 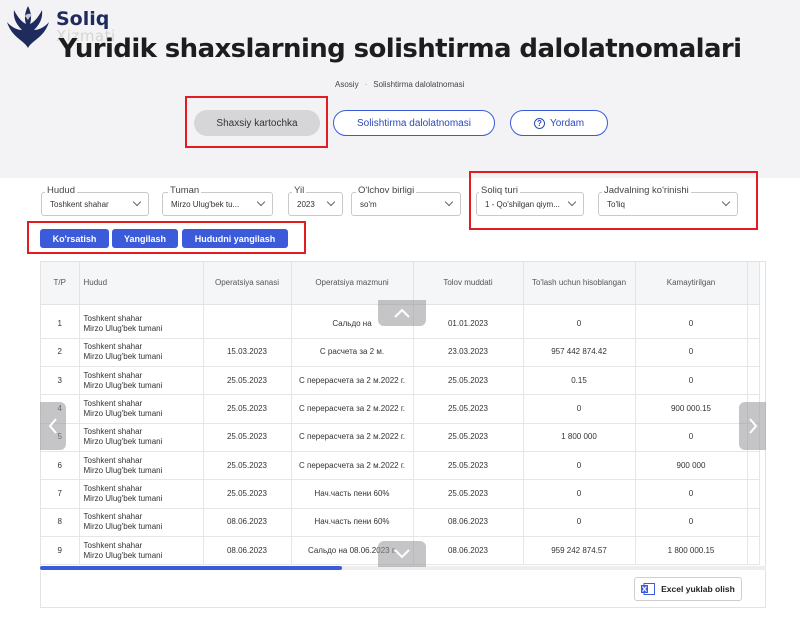 I want to click on breadcrumb-home: Asosiy, so click(x=347, y=84).